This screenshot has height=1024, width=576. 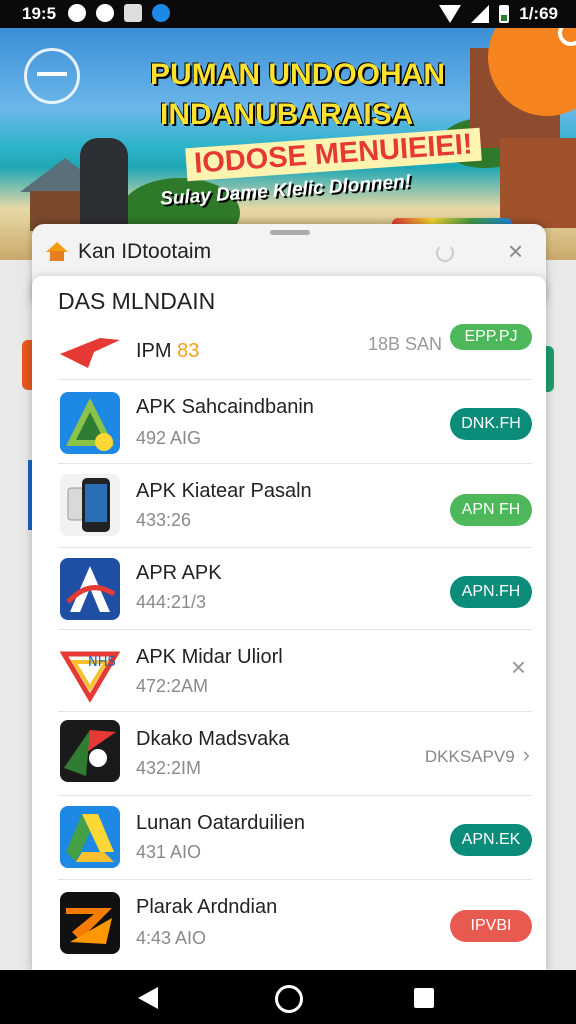 I want to click on hero-title-line2: INDANUBARAISA, so click(x=287, y=114).